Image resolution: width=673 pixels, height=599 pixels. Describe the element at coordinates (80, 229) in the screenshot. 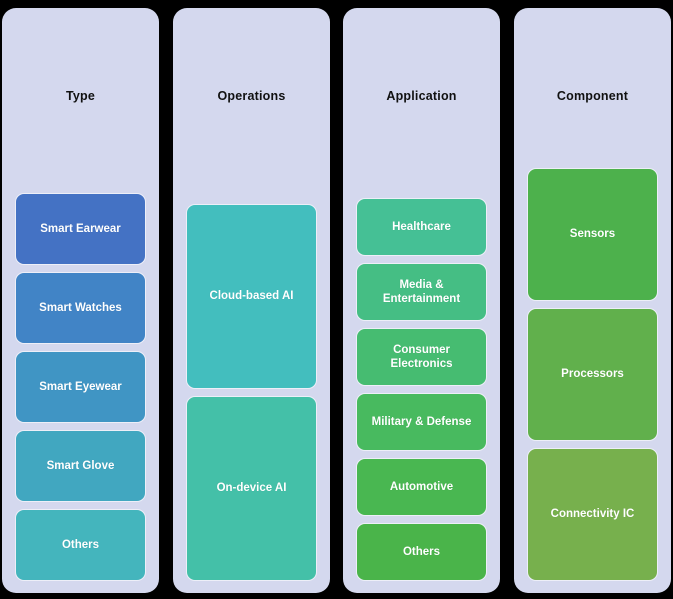

I see `chip-smart-earwear: Smart Earwear` at that location.